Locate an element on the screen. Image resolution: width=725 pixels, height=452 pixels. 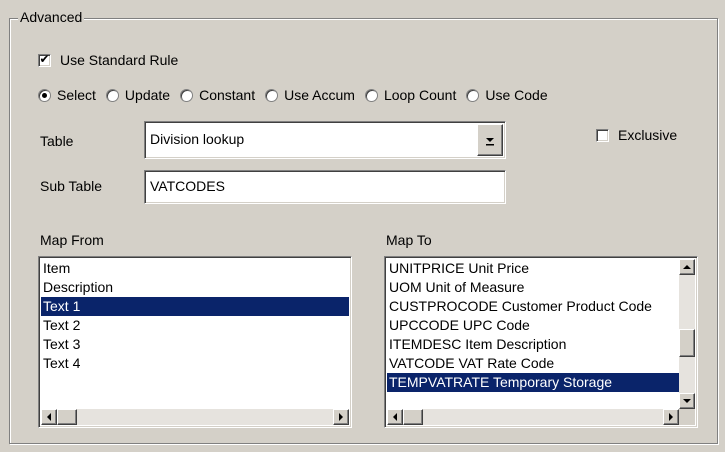
map-to-vscrollbar is located at coordinates (687, 334).